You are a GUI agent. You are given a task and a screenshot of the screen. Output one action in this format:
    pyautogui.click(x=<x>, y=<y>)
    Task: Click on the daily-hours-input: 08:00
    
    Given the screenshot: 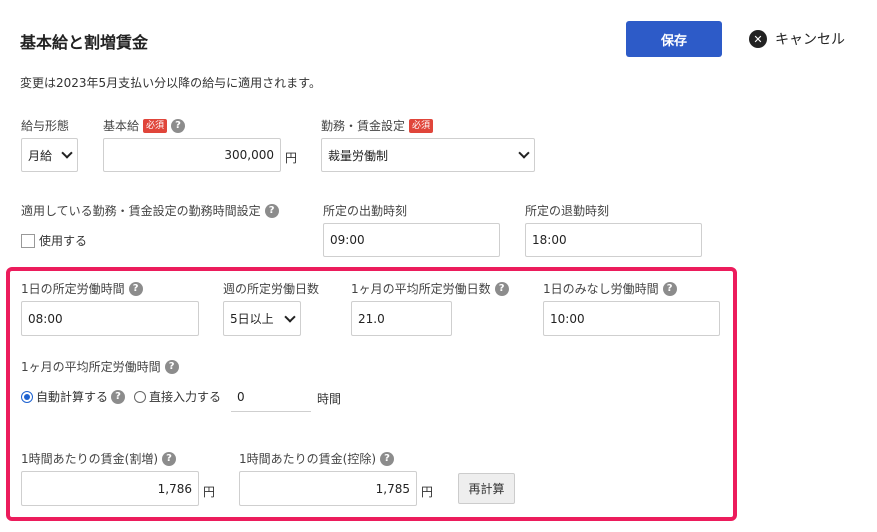 What is the action you would take?
    pyautogui.click(x=110, y=318)
    